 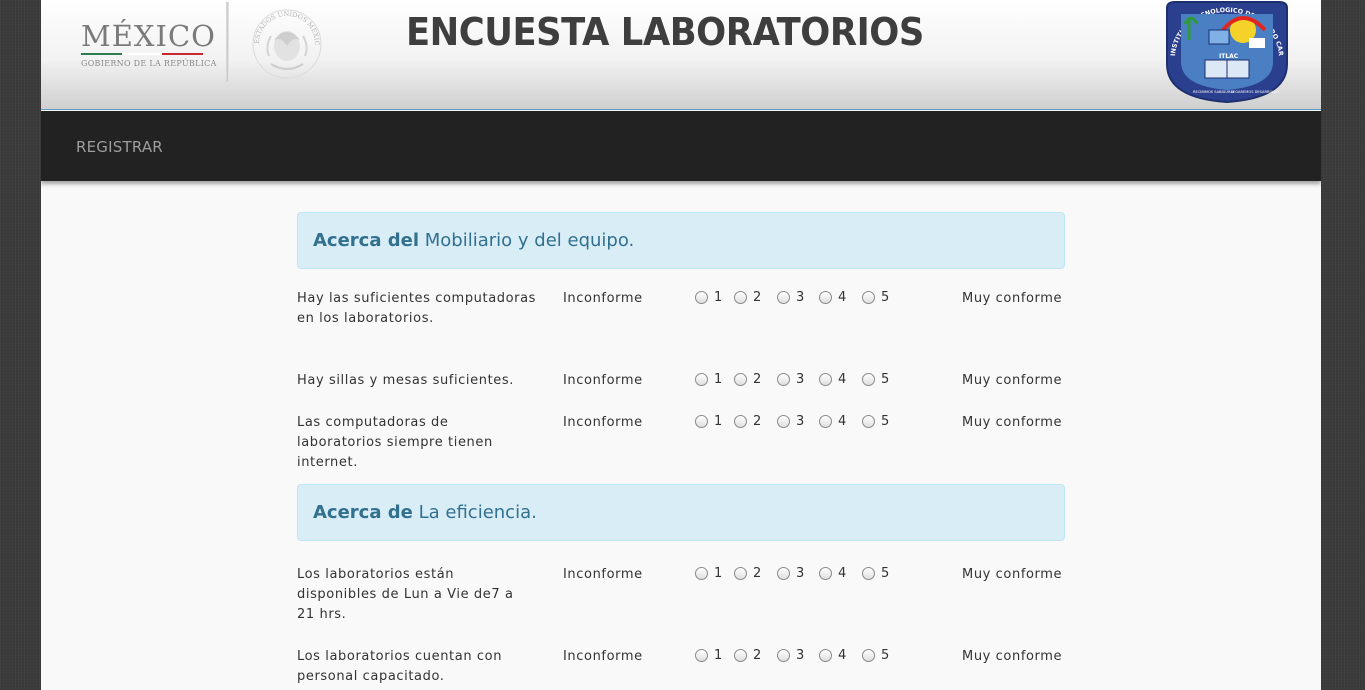 I want to click on mexico-logo-subtitle: GOBIERNO DE LA REPÚBLICA, so click(x=149, y=63).